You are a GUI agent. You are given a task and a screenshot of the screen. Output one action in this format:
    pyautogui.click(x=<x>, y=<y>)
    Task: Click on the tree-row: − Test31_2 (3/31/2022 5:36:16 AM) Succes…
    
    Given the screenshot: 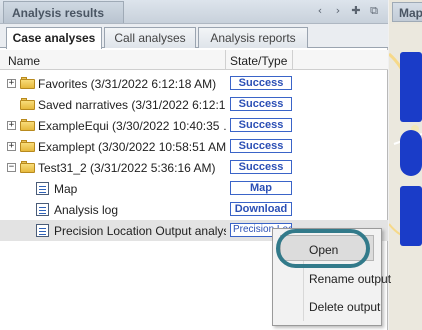 What is the action you would take?
    pyautogui.click(x=194, y=167)
    